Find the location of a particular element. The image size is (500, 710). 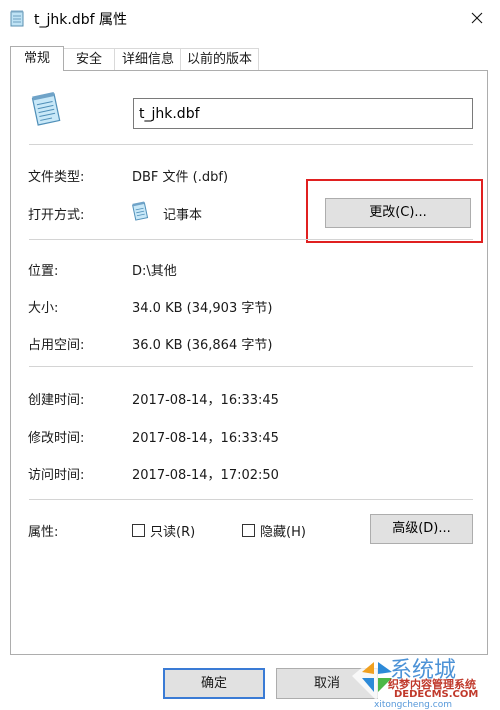

notepad-file-icon is located at coordinates (17, 18).